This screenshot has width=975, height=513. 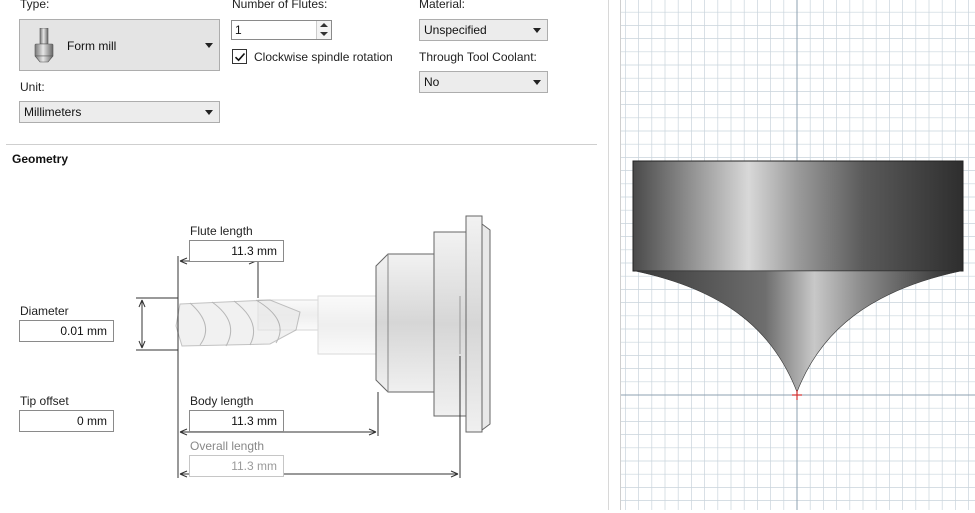 What do you see at coordinates (227, 446) in the screenshot?
I see `overall-length-label: Overall length` at bounding box center [227, 446].